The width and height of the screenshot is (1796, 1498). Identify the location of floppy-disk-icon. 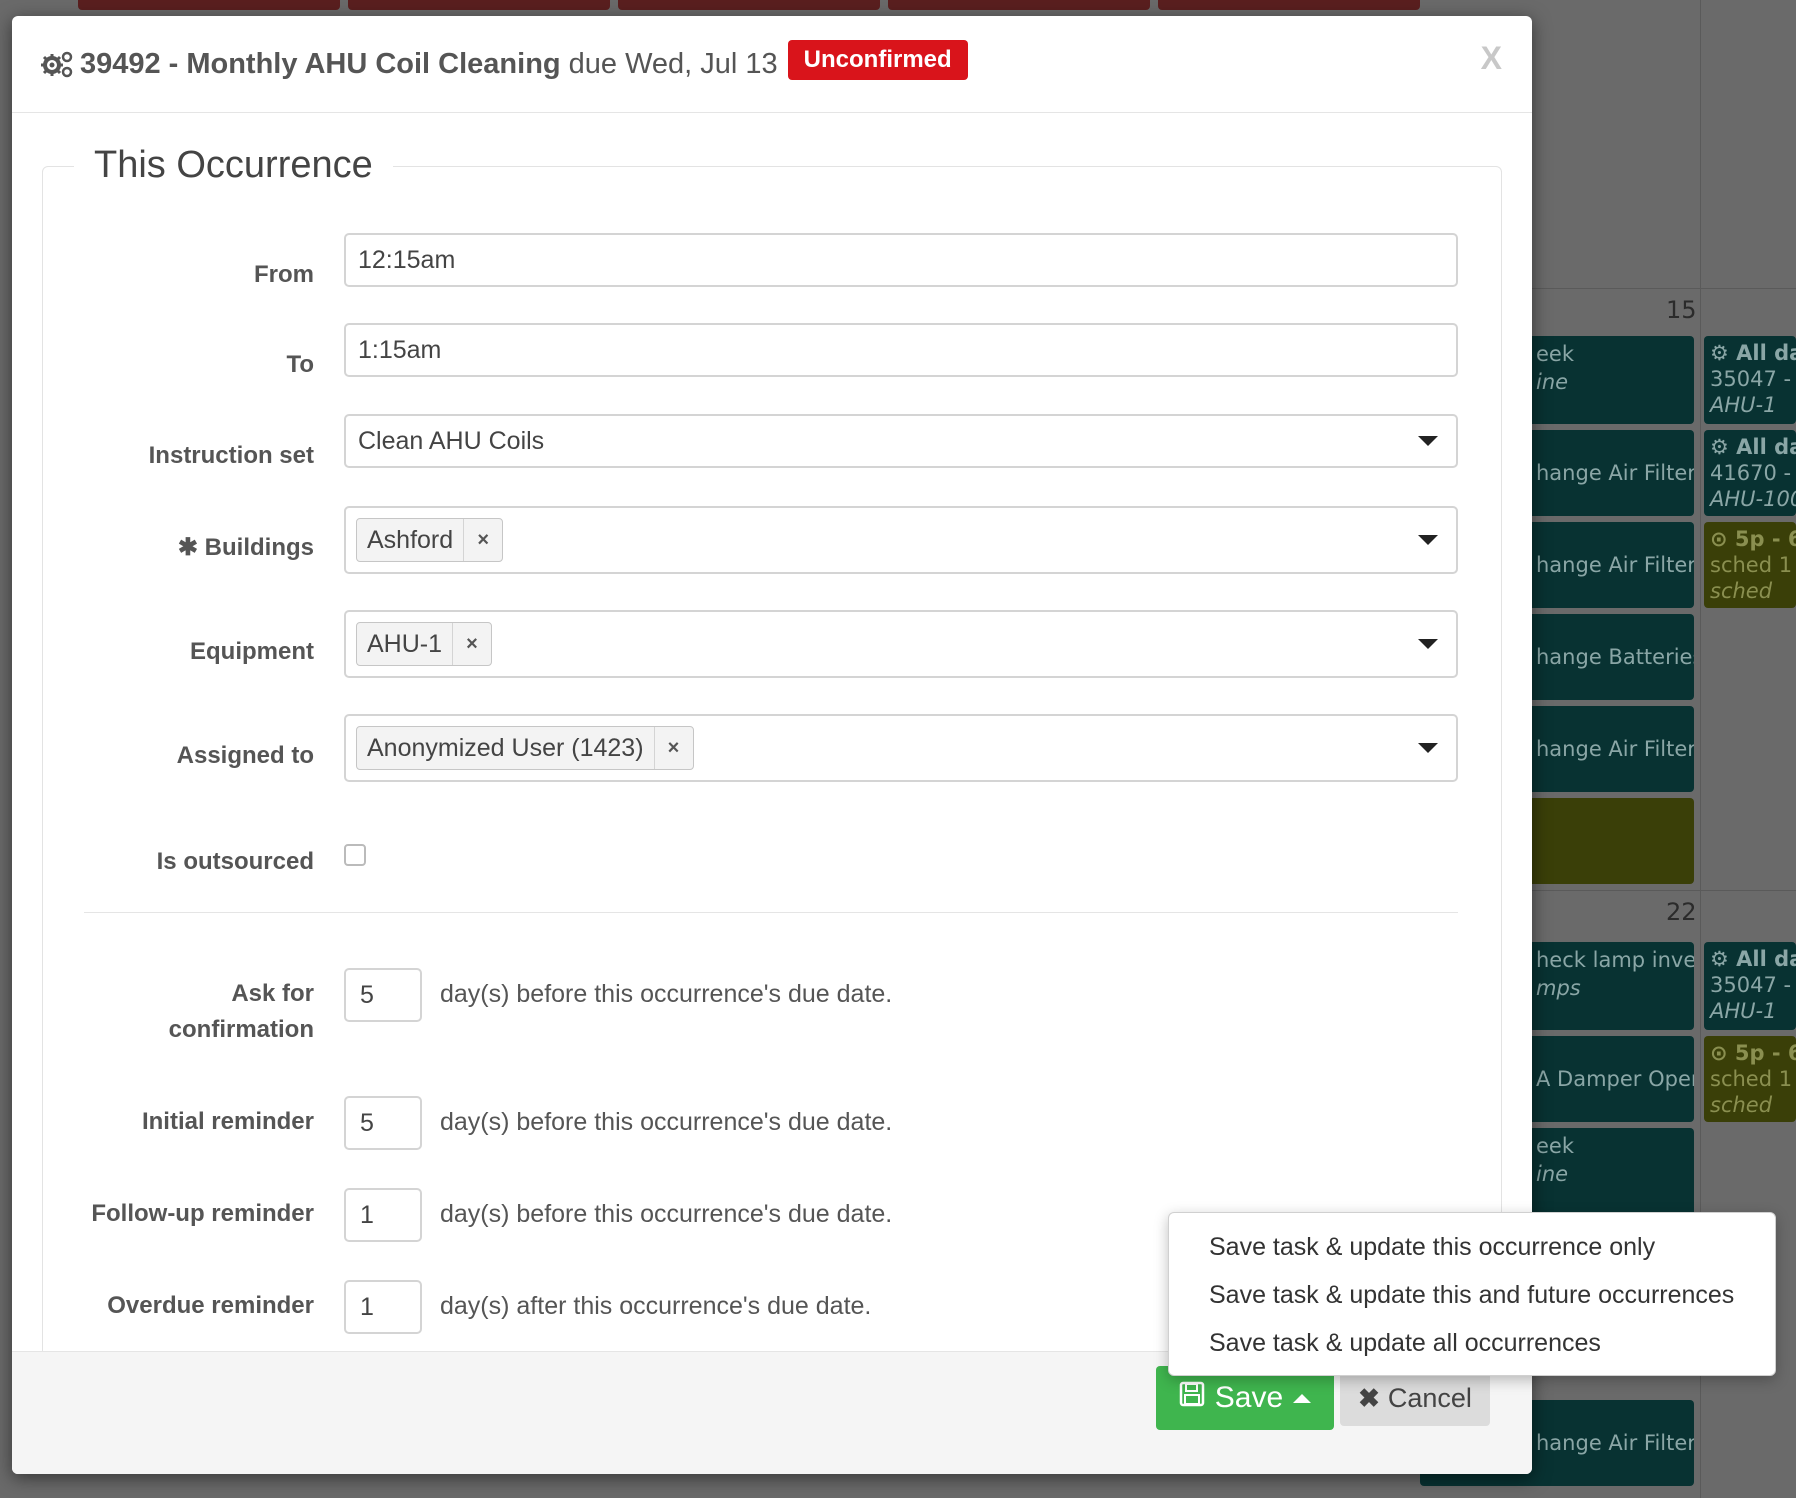
(1192, 1398).